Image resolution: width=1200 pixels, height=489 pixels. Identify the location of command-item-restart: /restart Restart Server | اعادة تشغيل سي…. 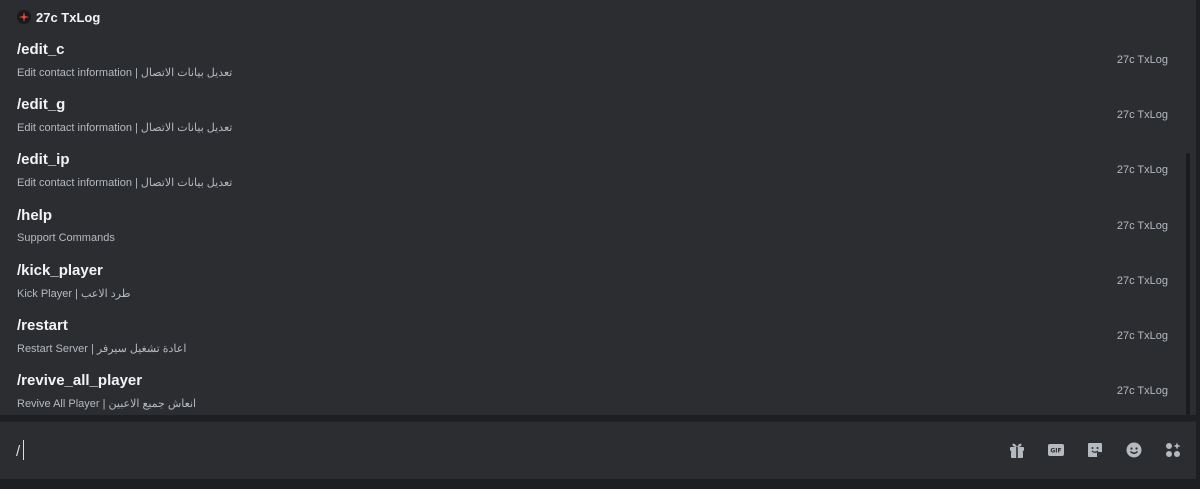
(593, 337).